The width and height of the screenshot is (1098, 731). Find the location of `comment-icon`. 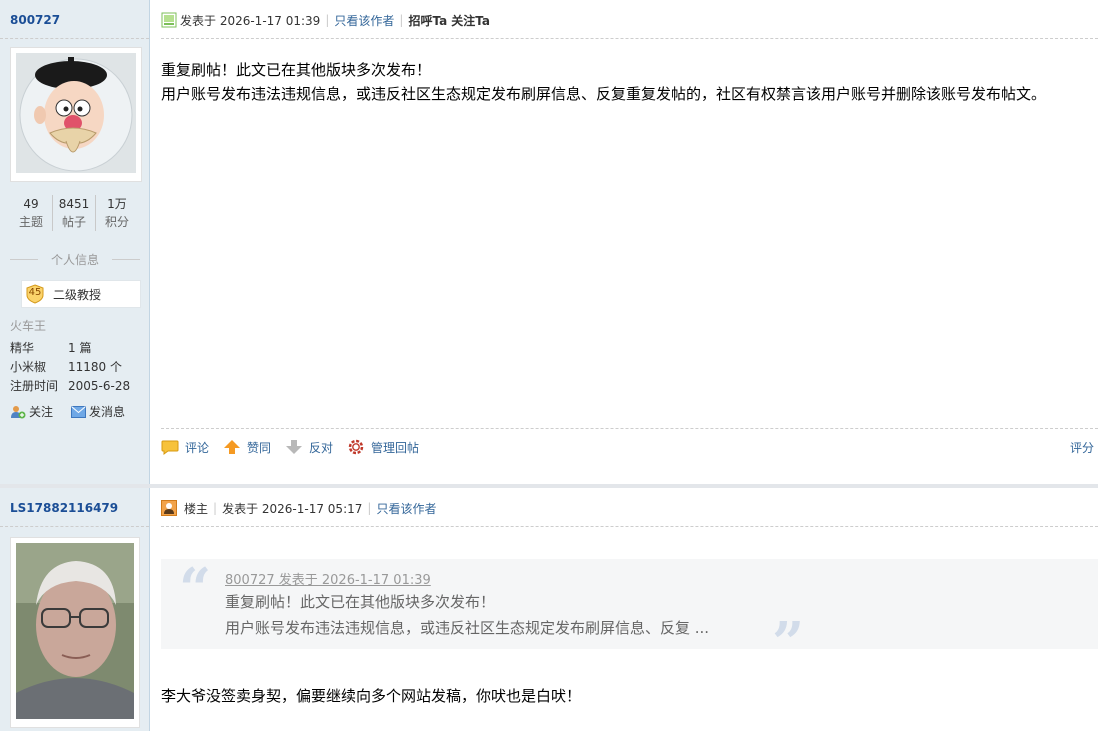

comment-icon is located at coordinates (170, 447).